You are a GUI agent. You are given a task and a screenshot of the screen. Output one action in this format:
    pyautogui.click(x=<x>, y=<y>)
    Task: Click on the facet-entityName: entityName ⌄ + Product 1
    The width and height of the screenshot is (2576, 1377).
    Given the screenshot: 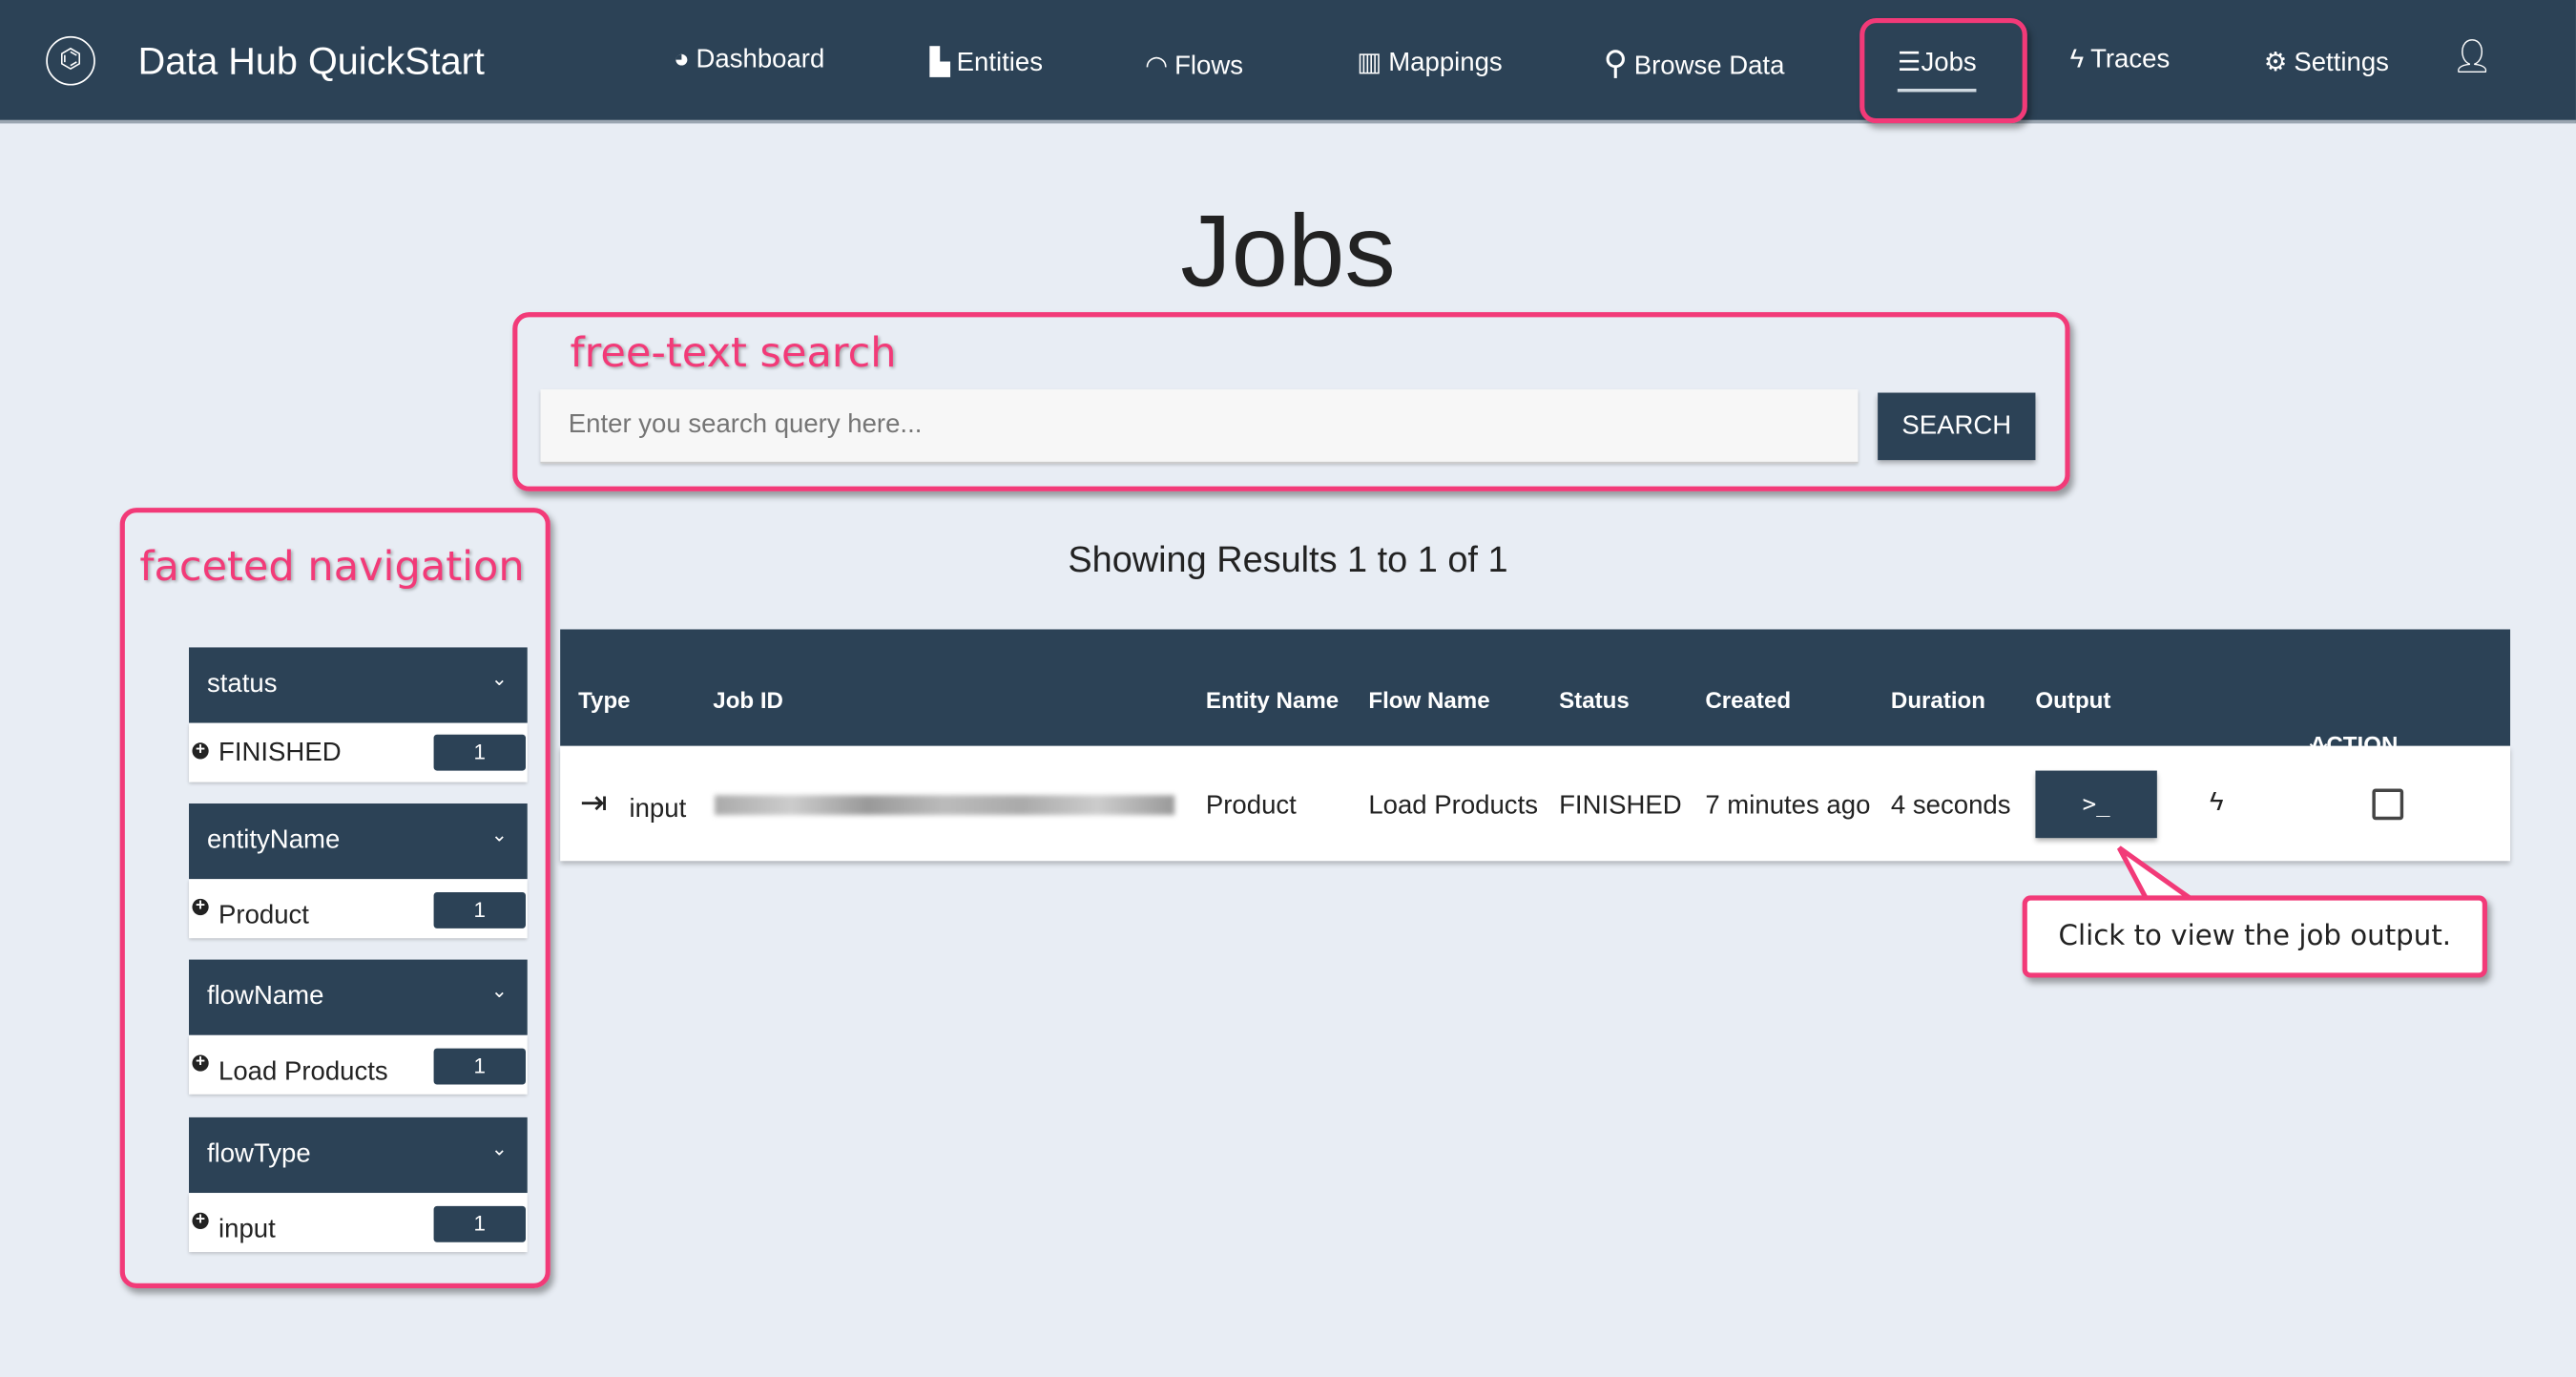 What is the action you would take?
    pyautogui.click(x=358, y=871)
    